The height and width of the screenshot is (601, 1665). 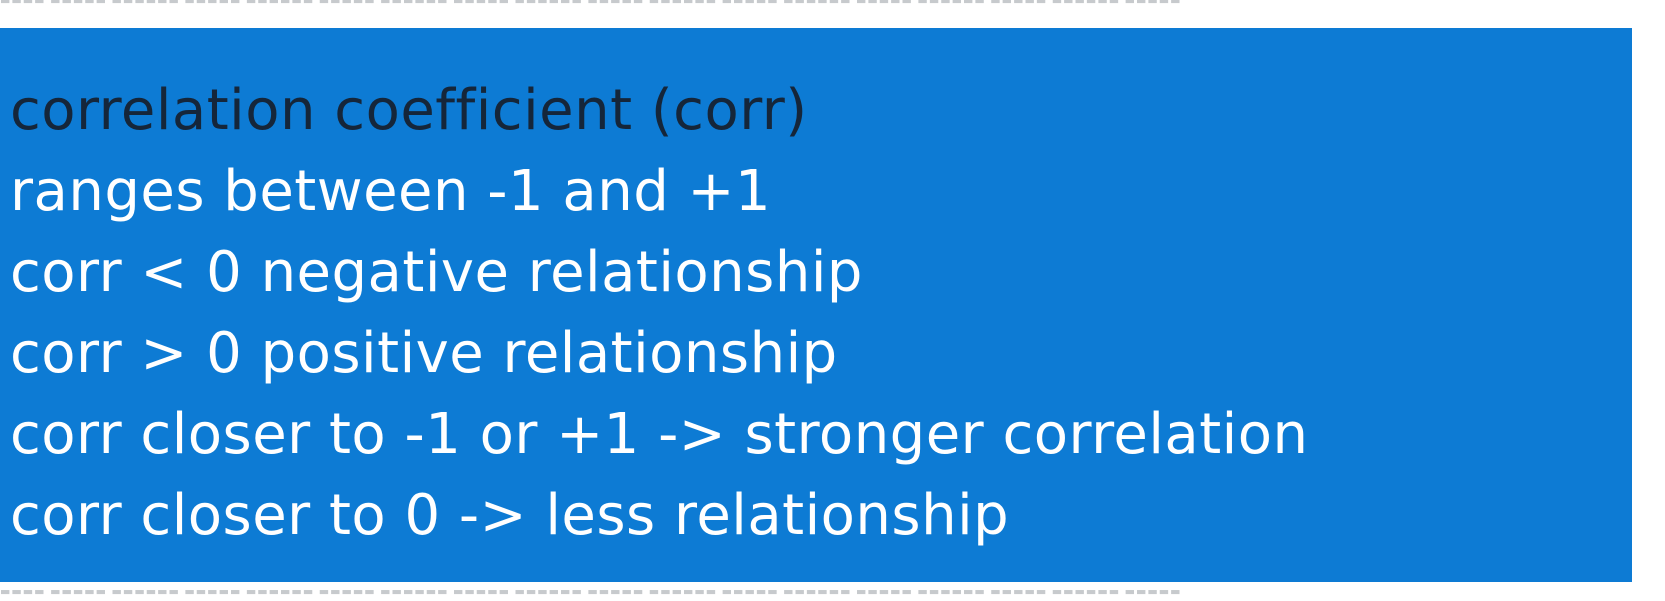 I want to click on overlay-line-less: corr closer to 0 -> less relationship, so click(x=510, y=515).